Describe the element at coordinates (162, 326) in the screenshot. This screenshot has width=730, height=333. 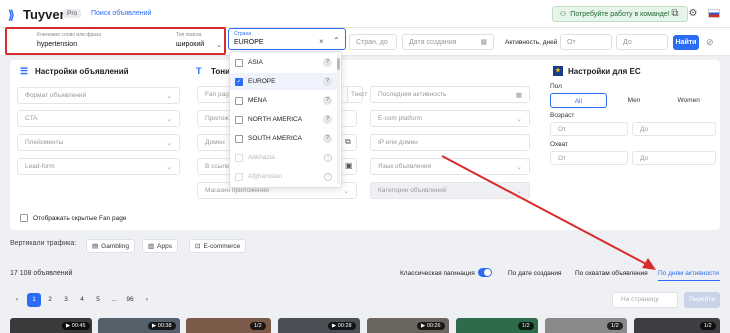
I see `video-duration: ▶ 00:38` at that location.